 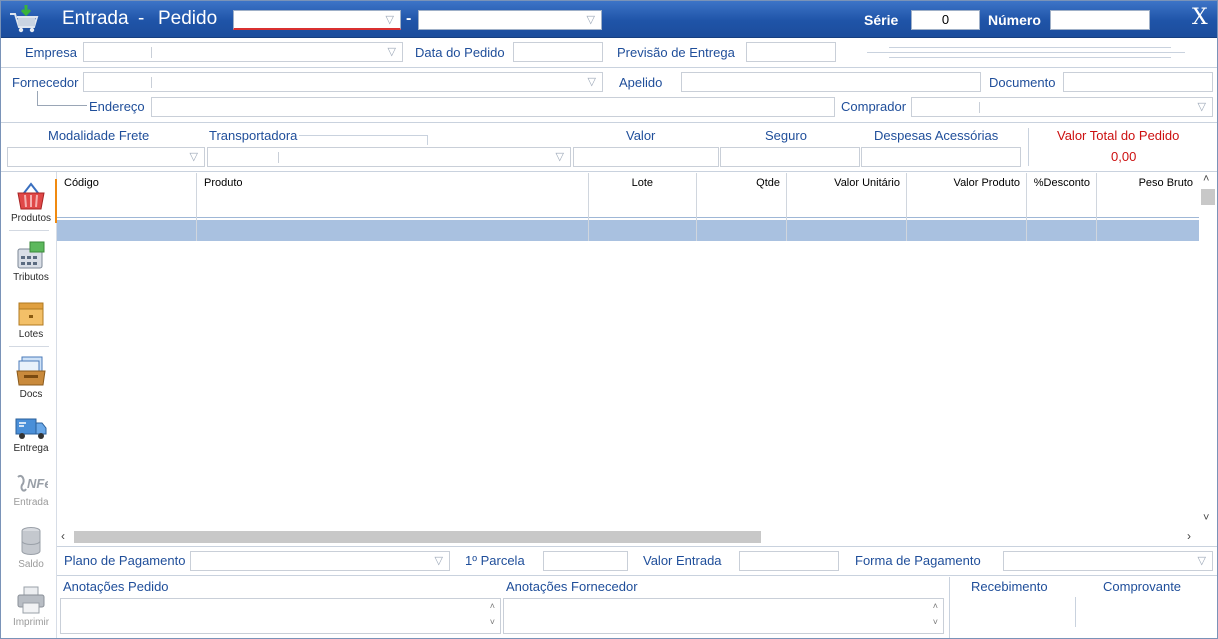 What do you see at coordinates (243, 52) in the screenshot?
I see `empresa-select: ▽` at bounding box center [243, 52].